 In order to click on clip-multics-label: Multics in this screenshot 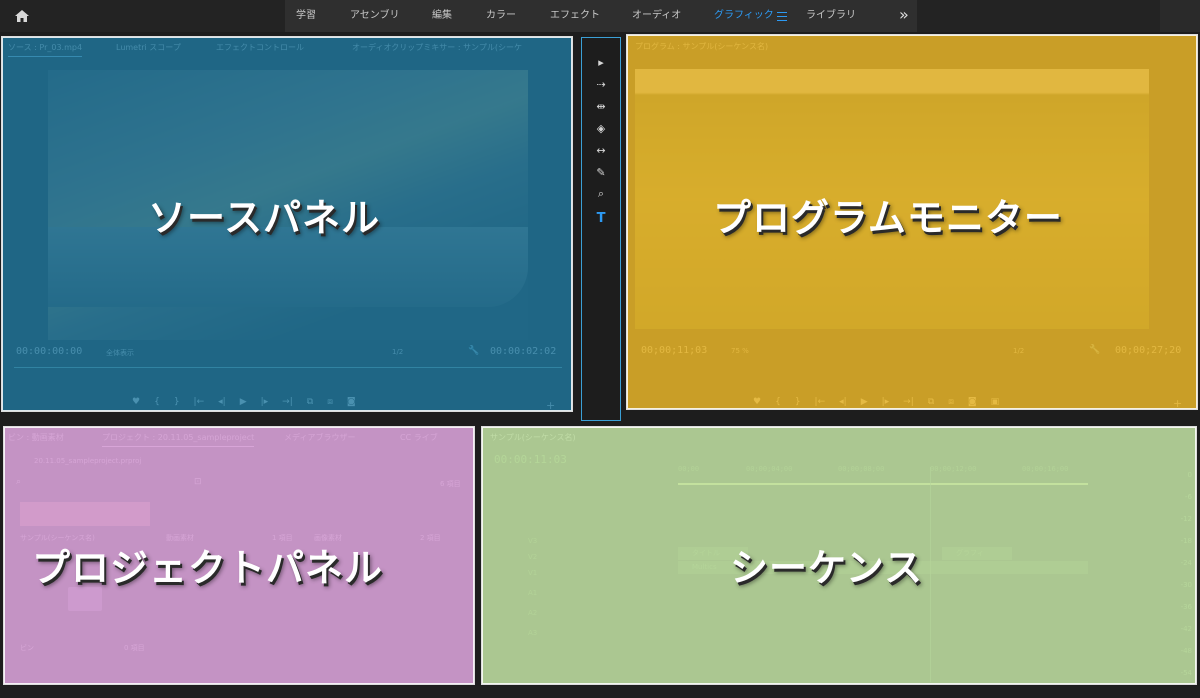, I will do `click(704, 567)`.